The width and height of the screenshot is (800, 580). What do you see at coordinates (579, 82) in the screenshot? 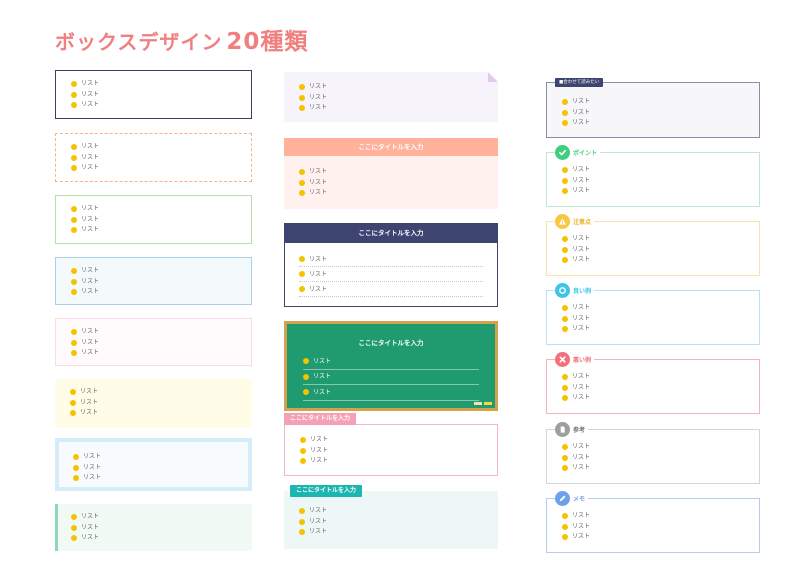
I see `read-also-label: ■合わせて読みたい` at bounding box center [579, 82].